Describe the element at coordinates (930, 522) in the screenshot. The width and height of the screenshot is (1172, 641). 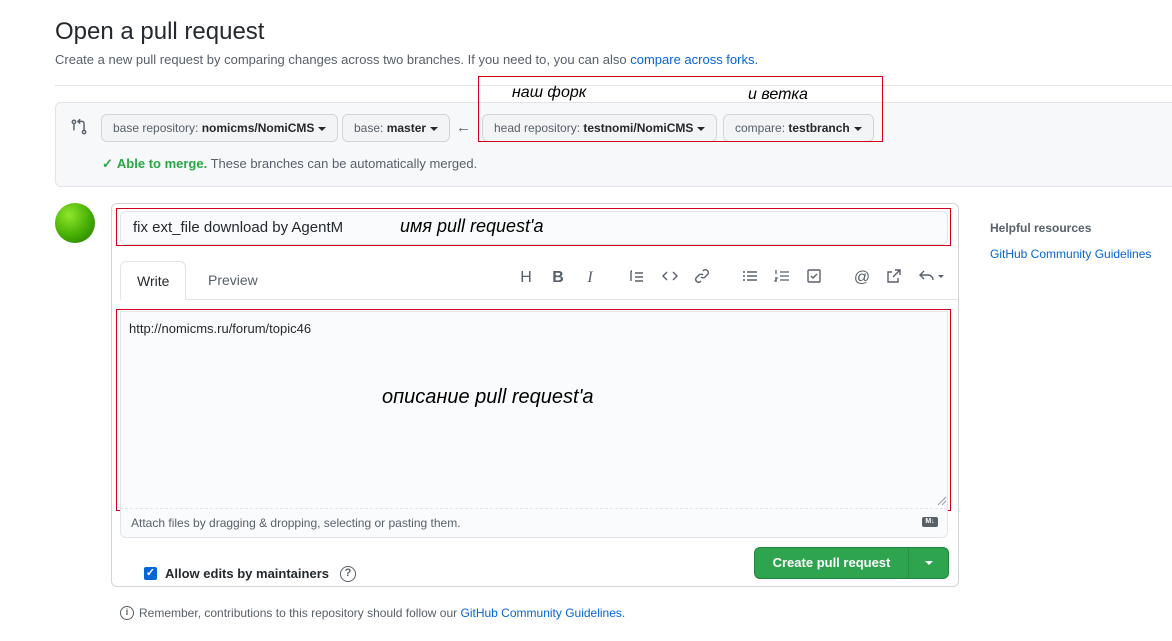
I see `markdown-icon: M↓` at that location.